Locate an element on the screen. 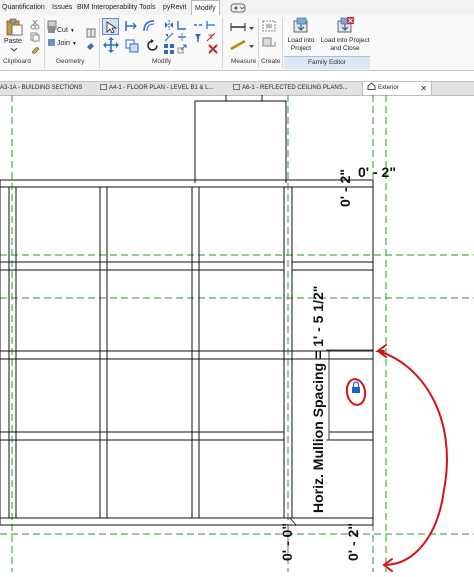 This screenshot has width=474, height=577. tab-issues: Issues is located at coordinates (62, 7).